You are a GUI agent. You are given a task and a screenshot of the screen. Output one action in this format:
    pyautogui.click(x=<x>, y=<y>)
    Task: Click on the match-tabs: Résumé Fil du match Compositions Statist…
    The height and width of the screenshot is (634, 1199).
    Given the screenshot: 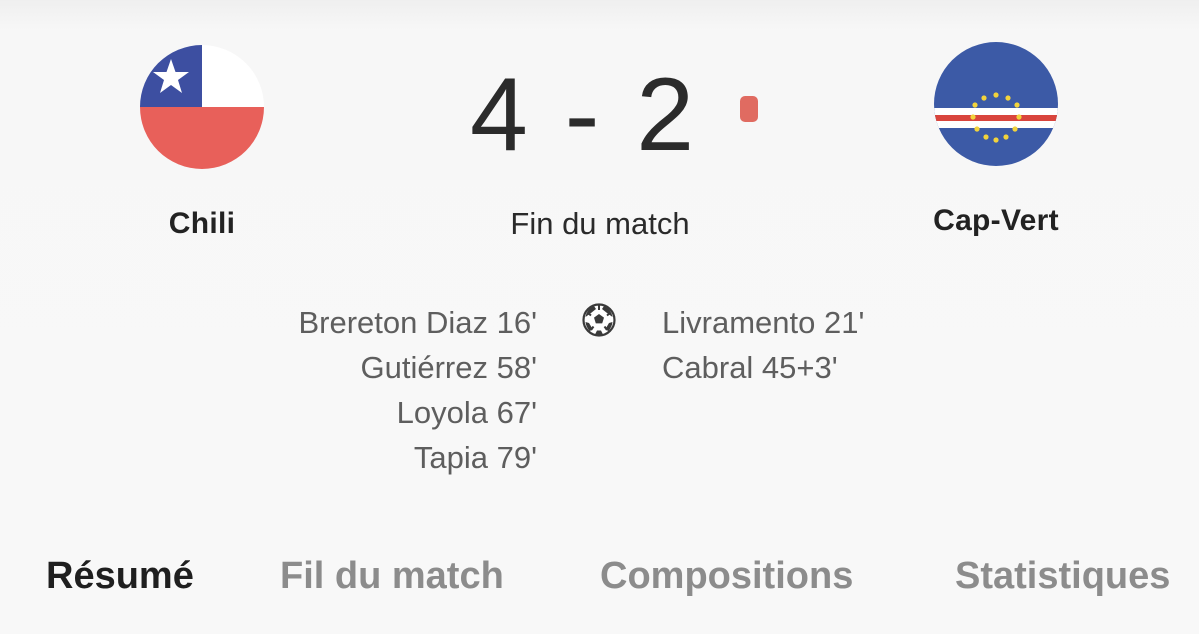 What is the action you would take?
    pyautogui.click(x=599, y=585)
    